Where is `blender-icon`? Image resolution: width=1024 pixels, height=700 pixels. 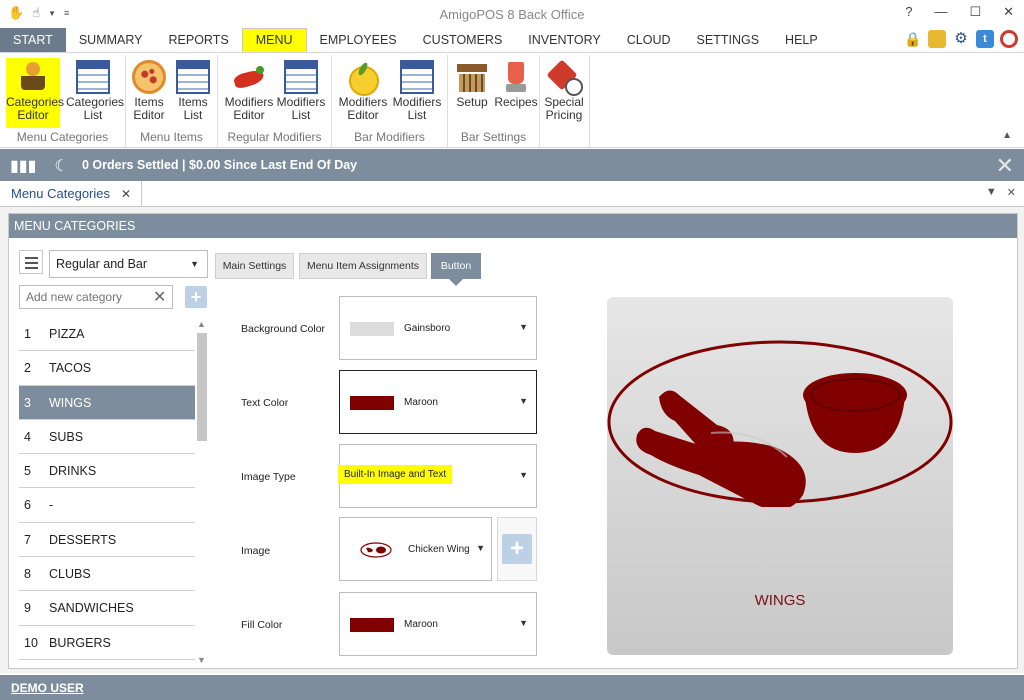
blender-icon is located at coordinates (516, 77).